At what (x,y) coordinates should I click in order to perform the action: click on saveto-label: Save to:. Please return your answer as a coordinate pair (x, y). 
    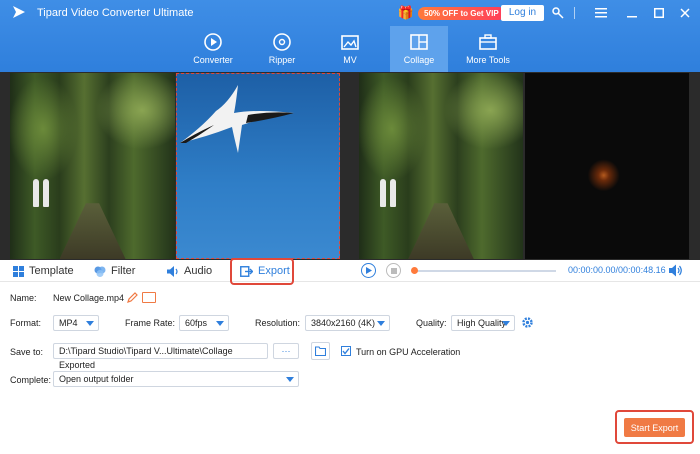
    Looking at the image, I should click on (27, 352).